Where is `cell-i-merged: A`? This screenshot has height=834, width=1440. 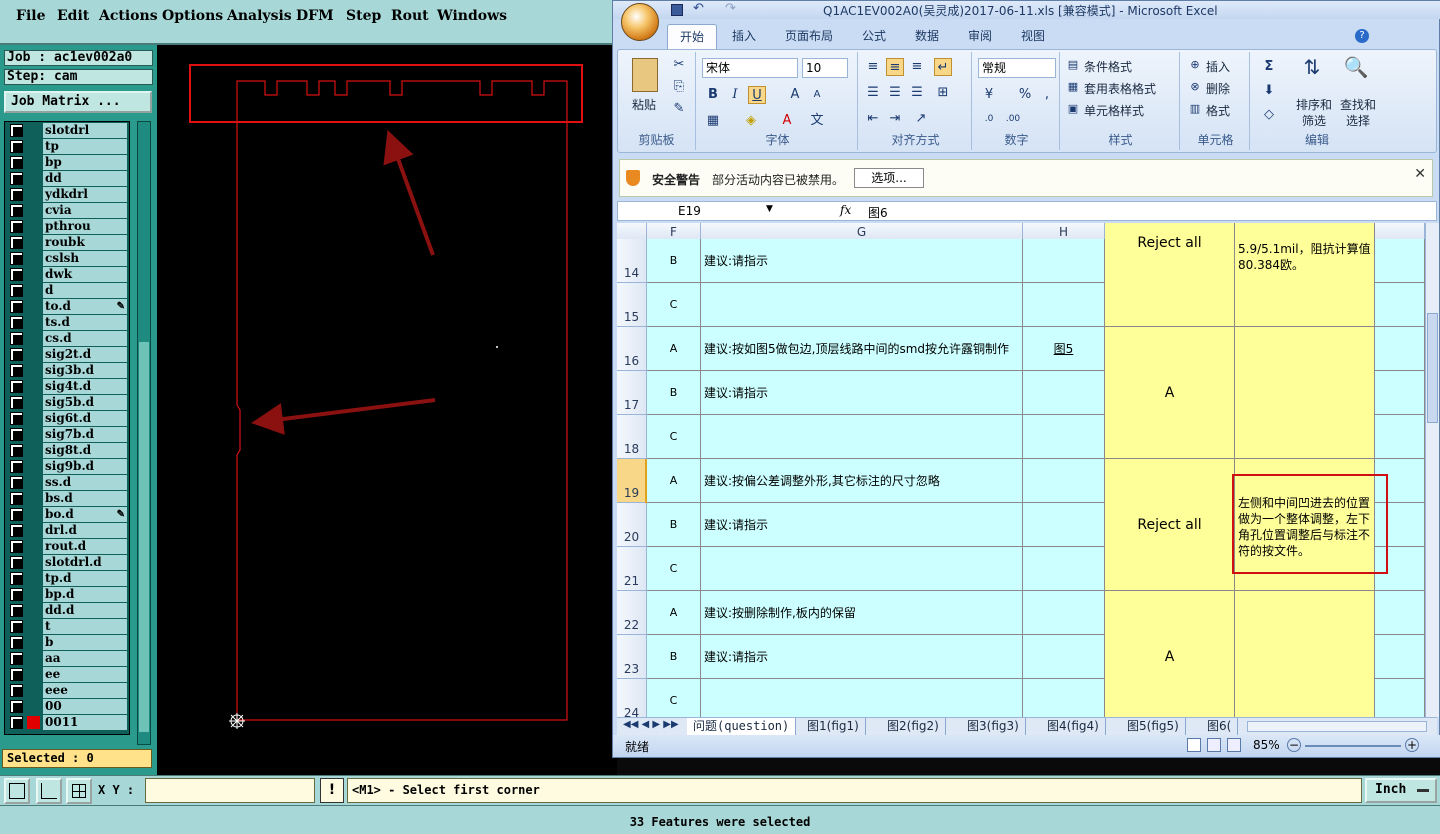
cell-i-merged: A is located at coordinates (1170, 654).